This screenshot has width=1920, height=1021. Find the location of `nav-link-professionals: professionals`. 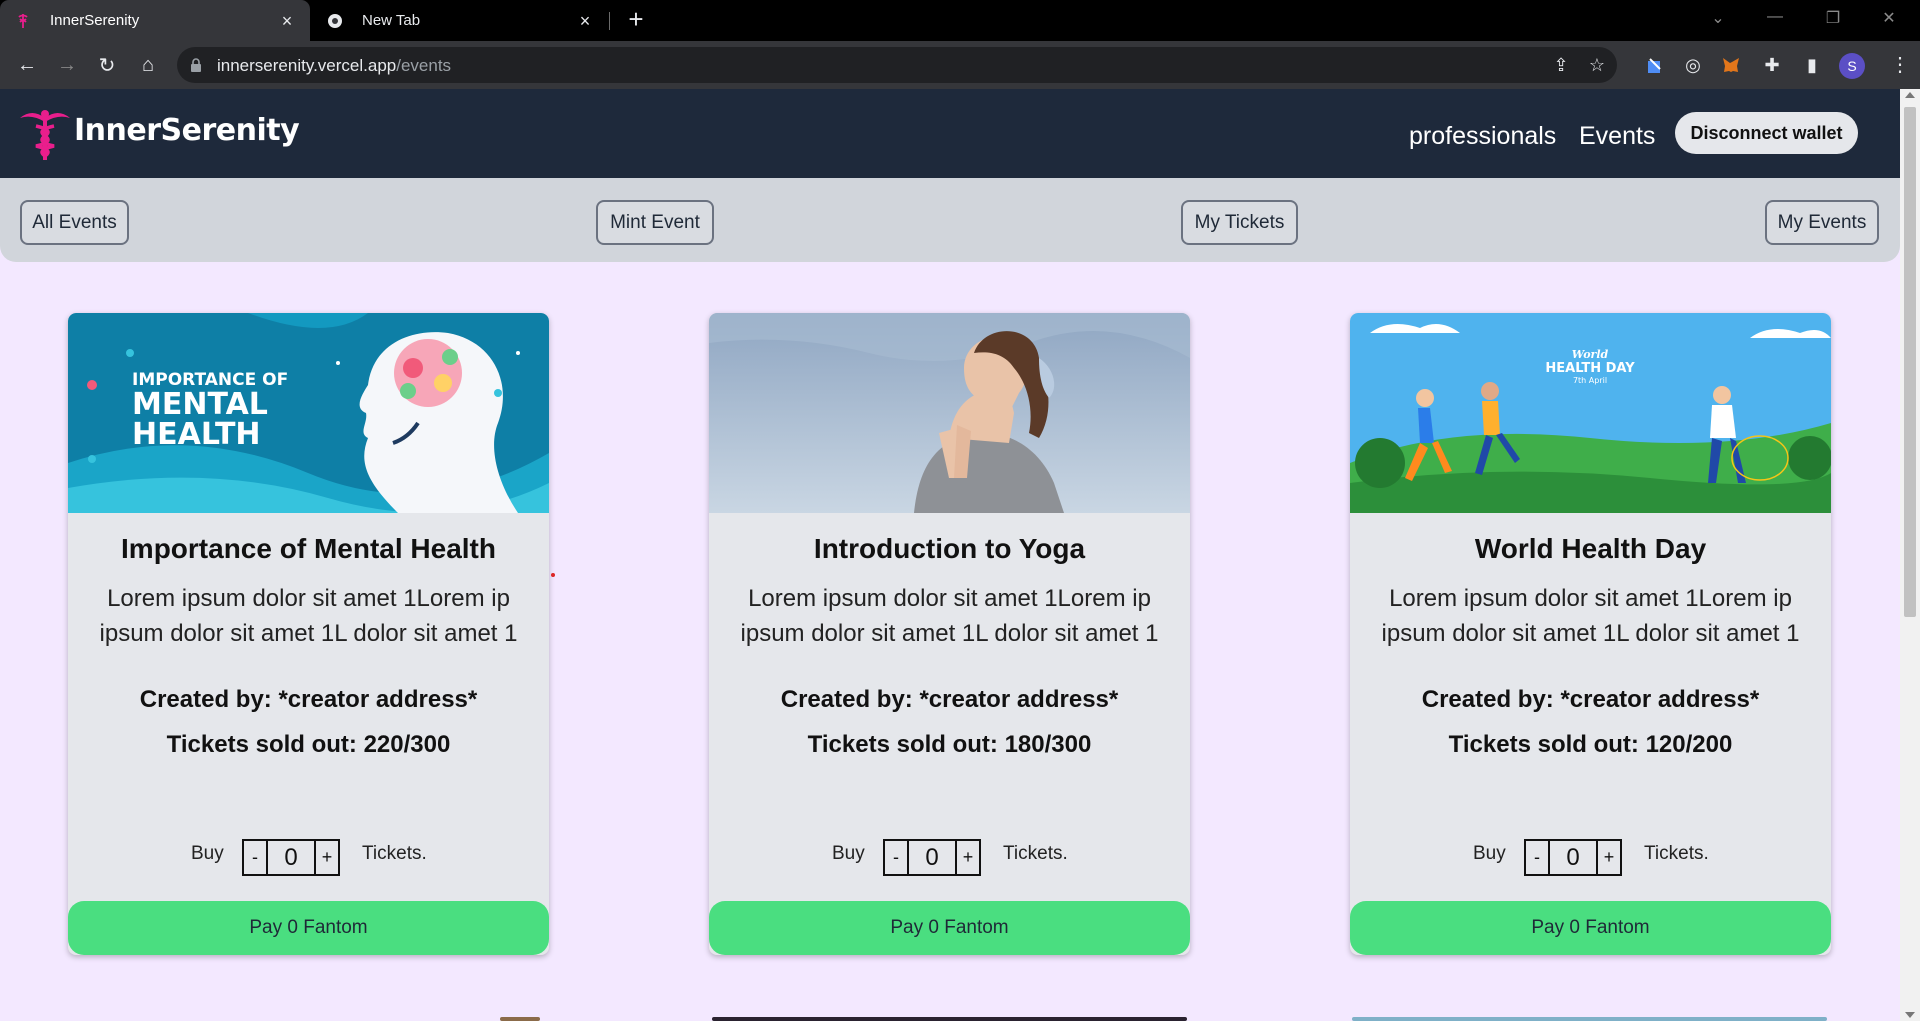

nav-link-professionals: professionals is located at coordinates (1482, 136).